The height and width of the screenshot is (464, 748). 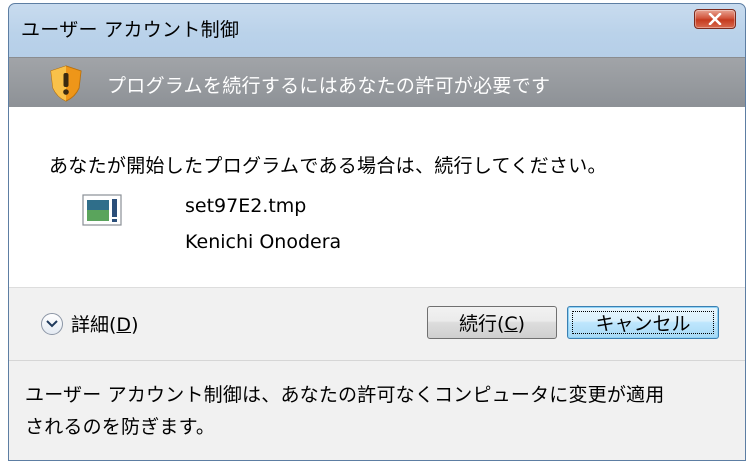 I want to click on continue-label: 続行(C), so click(x=492, y=324).